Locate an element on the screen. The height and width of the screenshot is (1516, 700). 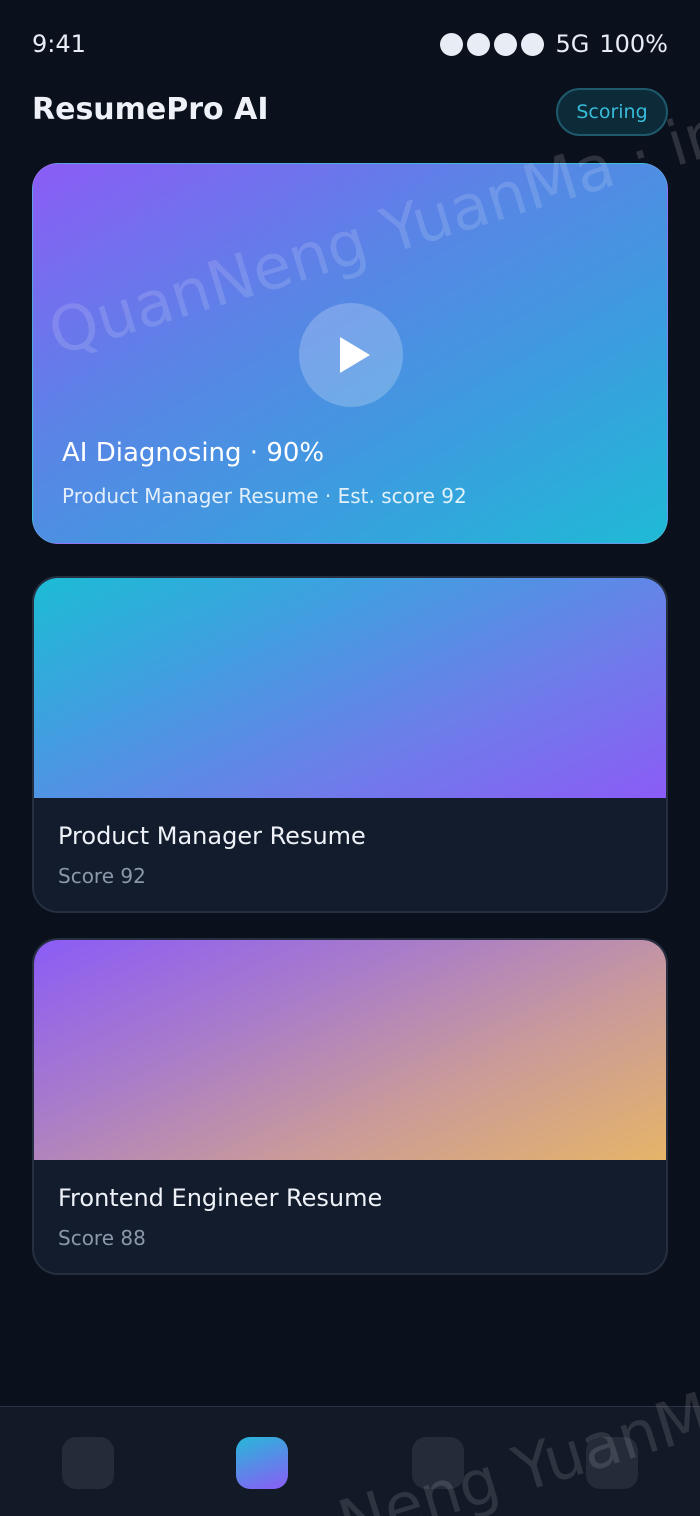
resume-title: Frontend Engineer Resume is located at coordinates (220, 1198).